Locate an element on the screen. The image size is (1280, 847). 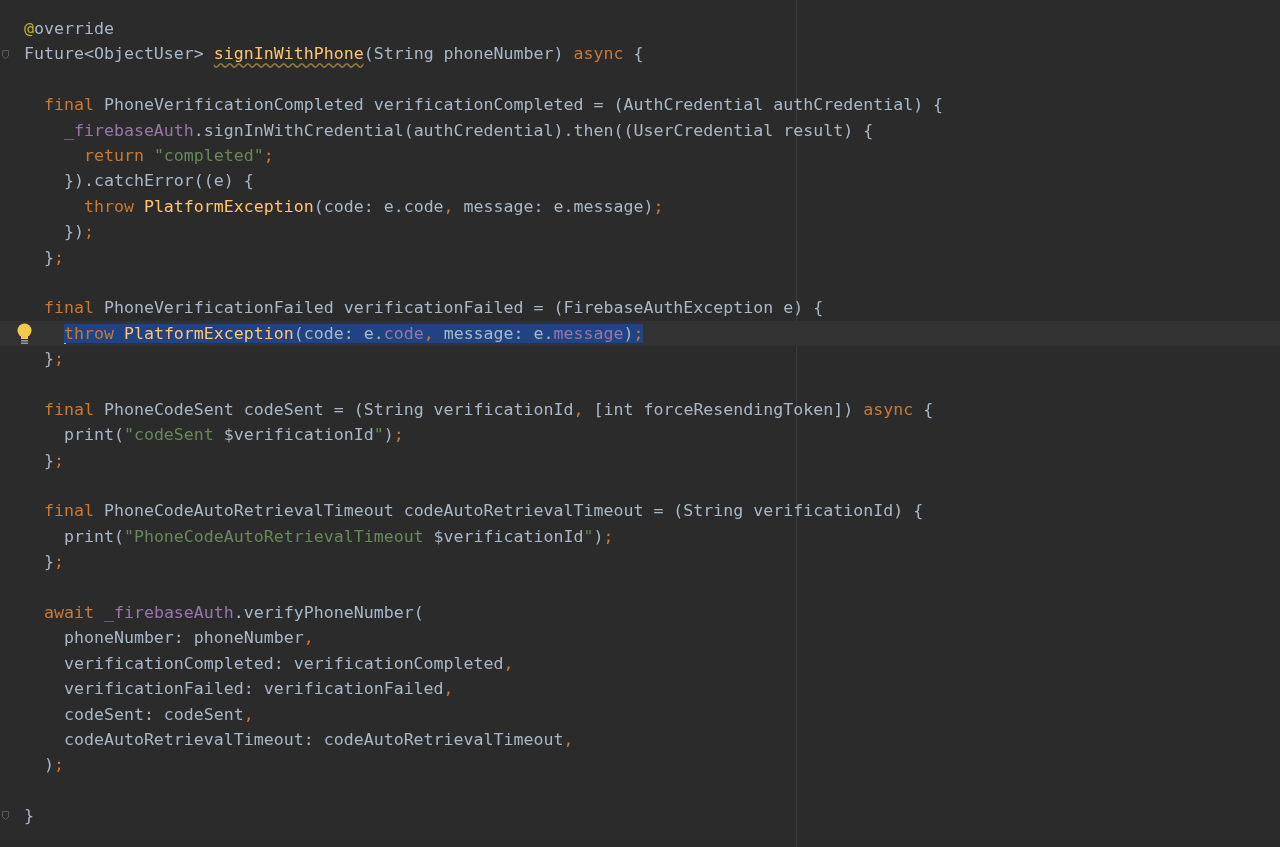
code-line: verificationCompleted: verificationCompleted, is located at coordinates (288, 663).